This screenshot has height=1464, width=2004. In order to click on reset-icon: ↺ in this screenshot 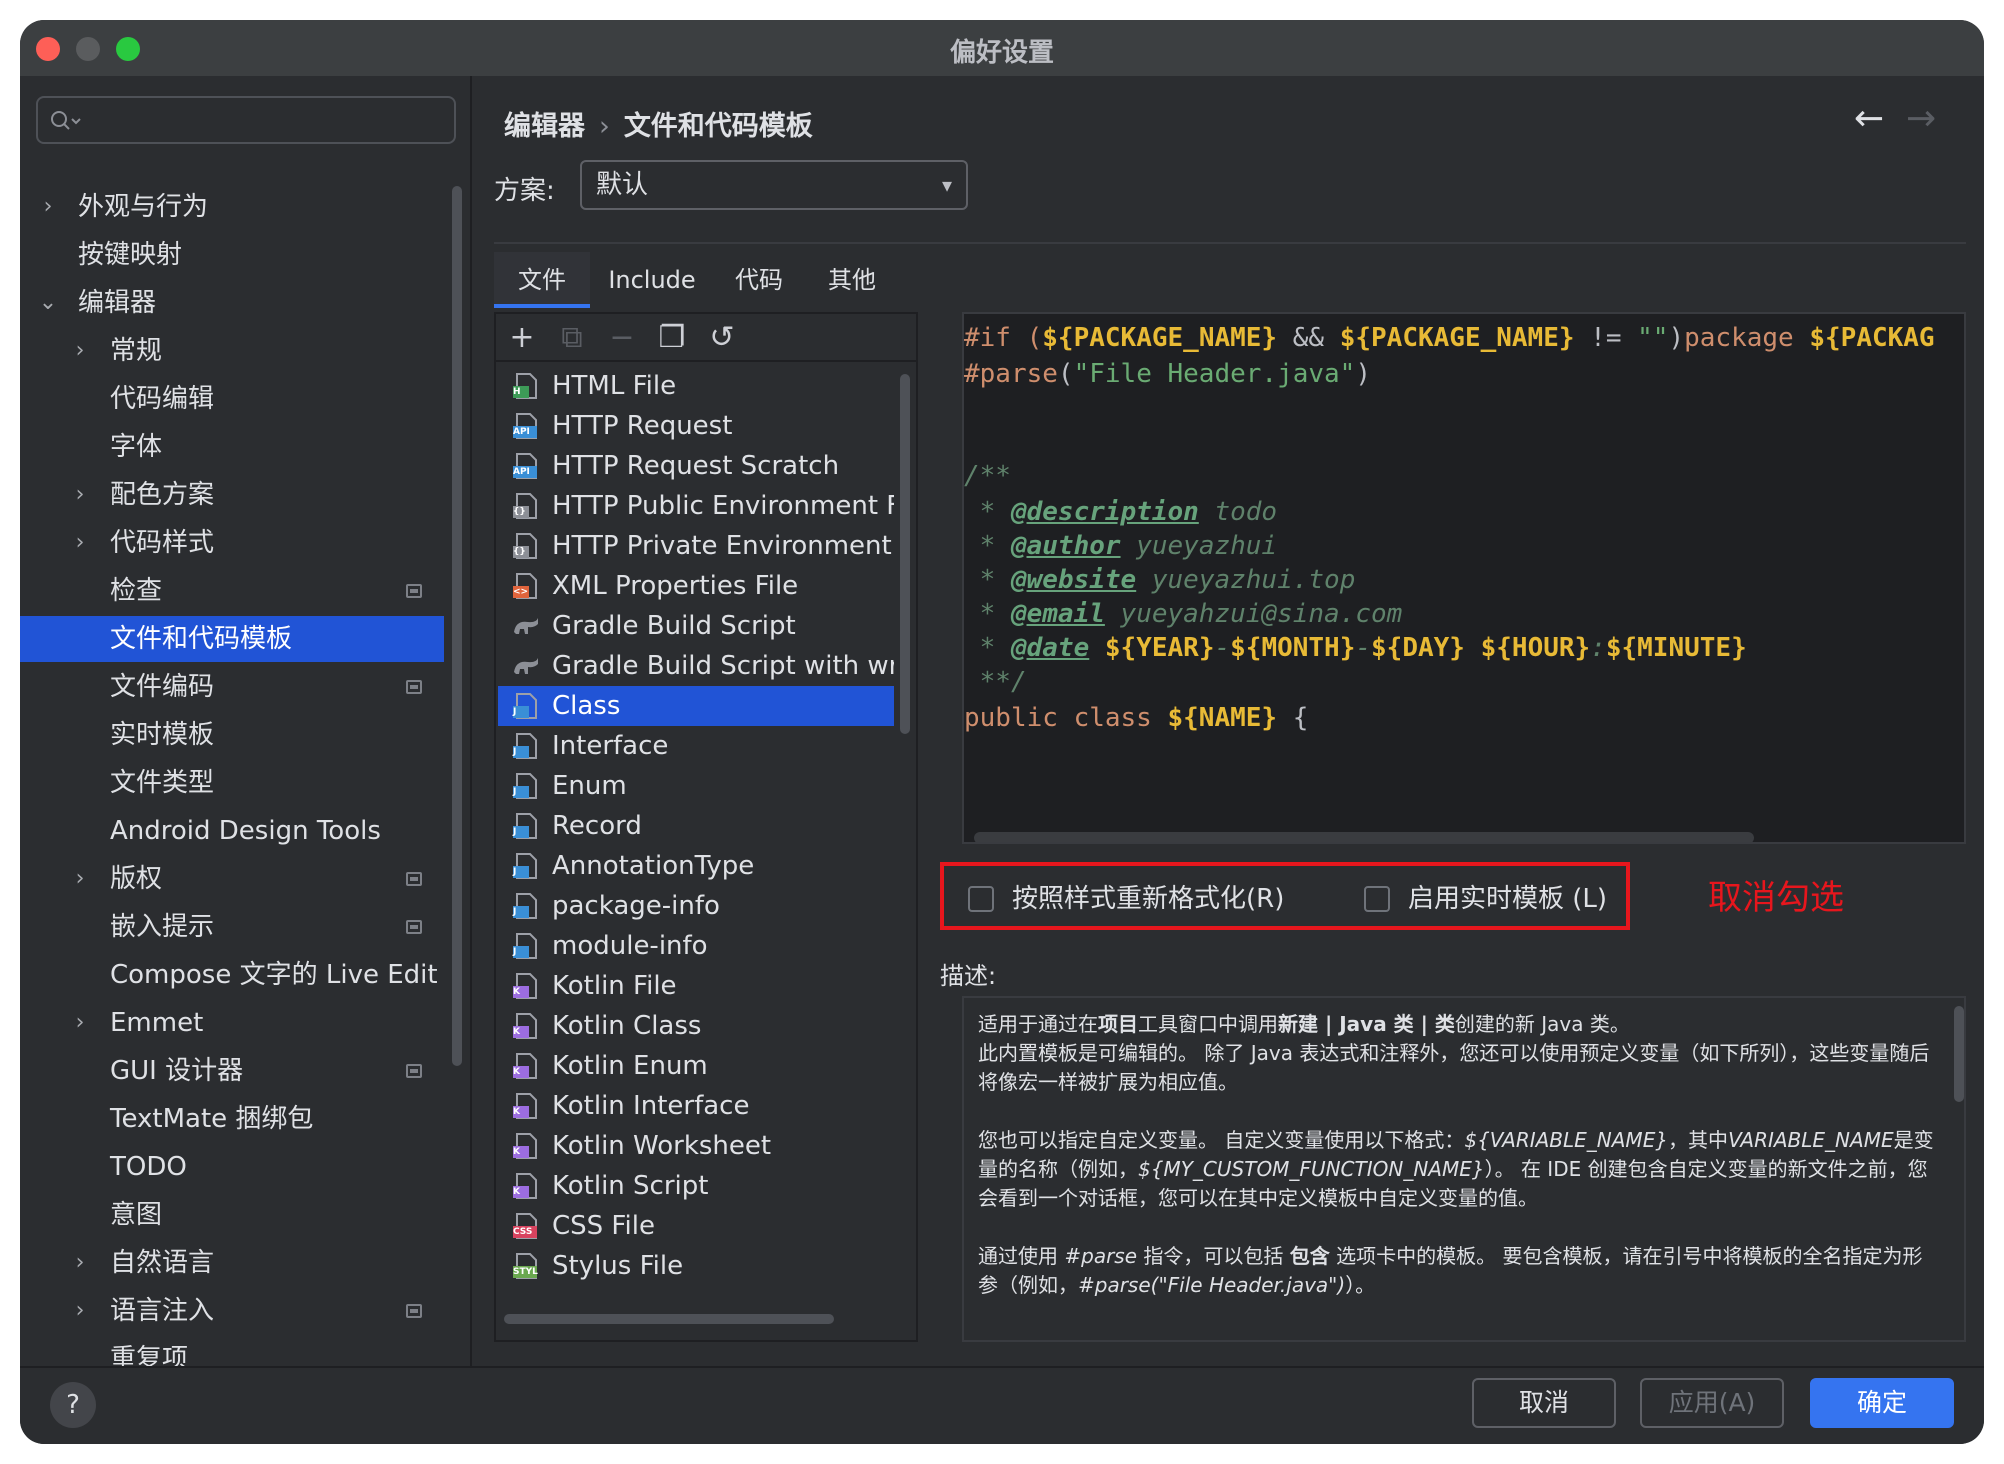, I will do `click(722, 338)`.